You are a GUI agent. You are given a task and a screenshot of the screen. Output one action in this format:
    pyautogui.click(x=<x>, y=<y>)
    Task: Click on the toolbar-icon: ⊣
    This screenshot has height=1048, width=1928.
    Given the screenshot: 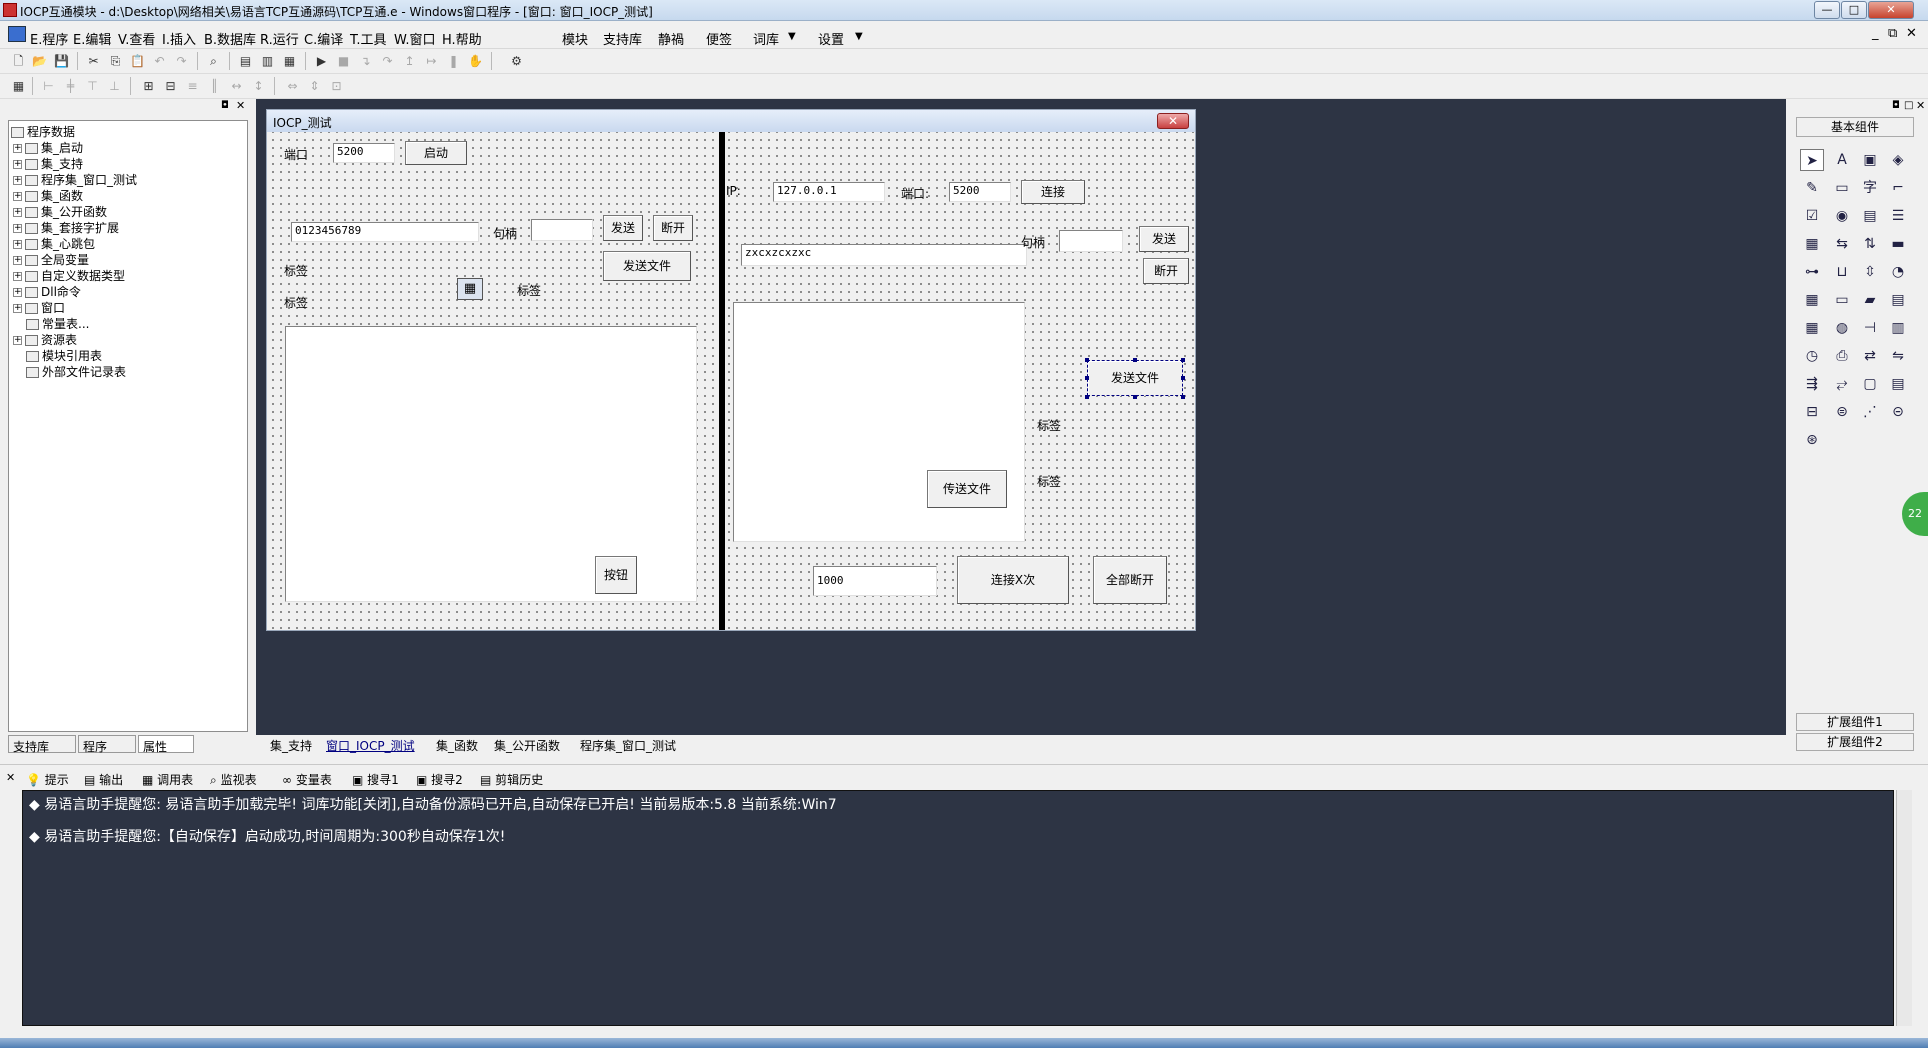 What is the action you would take?
    pyautogui.click(x=1870, y=328)
    